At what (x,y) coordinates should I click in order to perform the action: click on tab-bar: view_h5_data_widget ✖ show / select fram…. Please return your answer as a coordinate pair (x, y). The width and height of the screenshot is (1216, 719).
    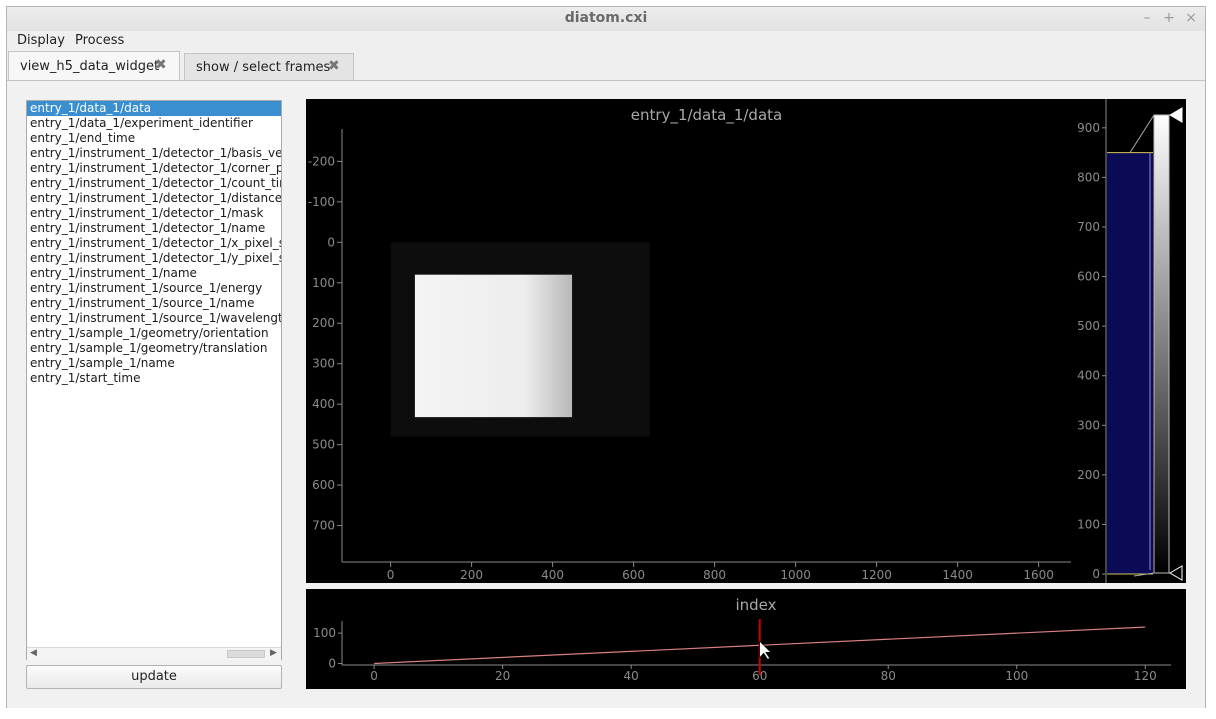
    Looking at the image, I should click on (606, 66).